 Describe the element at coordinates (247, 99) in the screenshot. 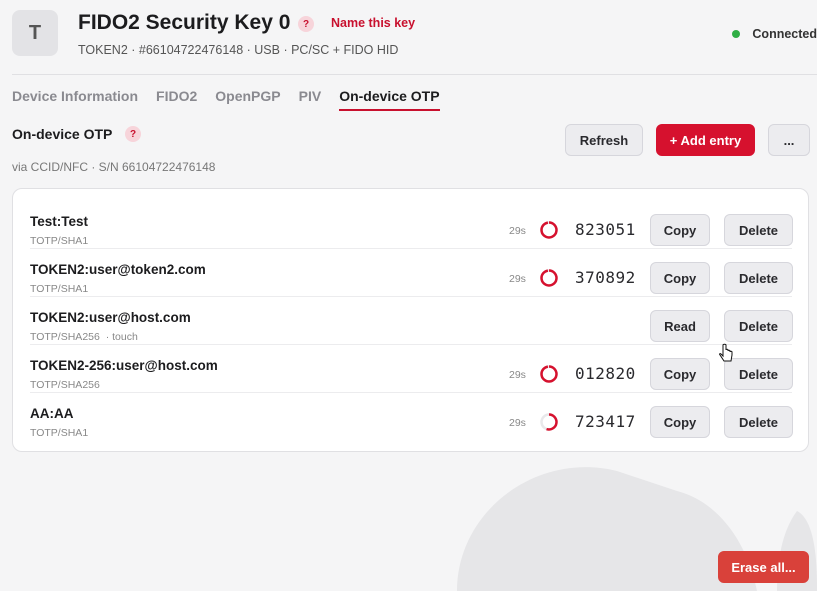

I see `tab-openpgp: OpenPGP` at that location.